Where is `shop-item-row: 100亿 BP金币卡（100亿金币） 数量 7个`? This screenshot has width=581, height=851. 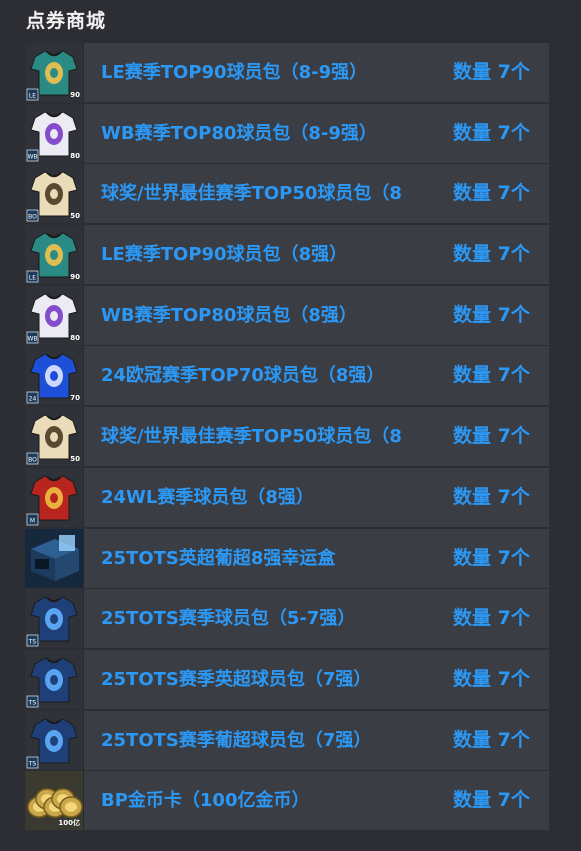
shop-item-row: 100亿 BP金币卡（100亿金币） 数量 7个 is located at coordinates (287, 801).